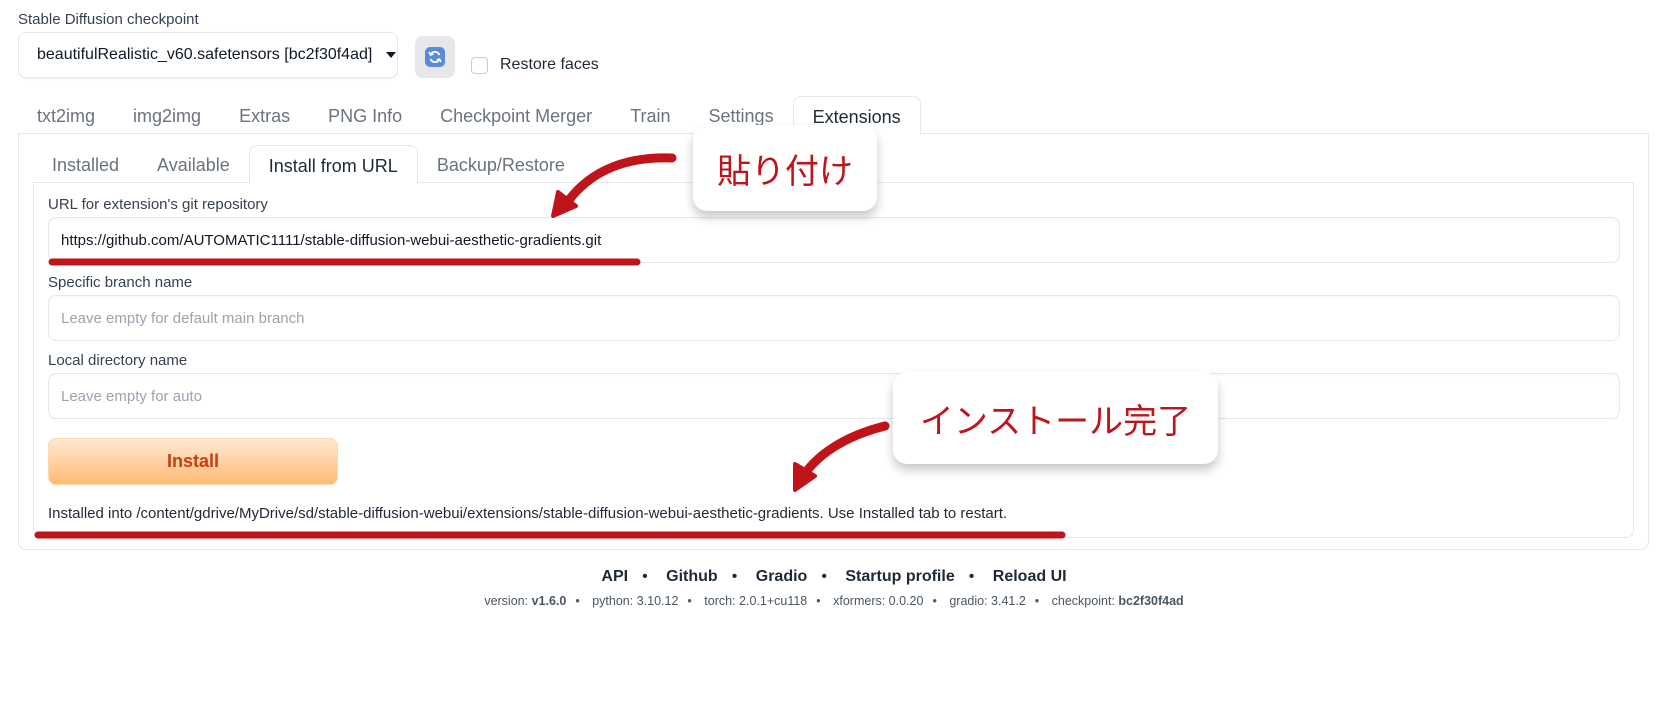 Image resolution: width=1668 pixels, height=726 pixels. Describe the element at coordinates (506, 601) in the screenshot. I see `version-label: version:` at that location.